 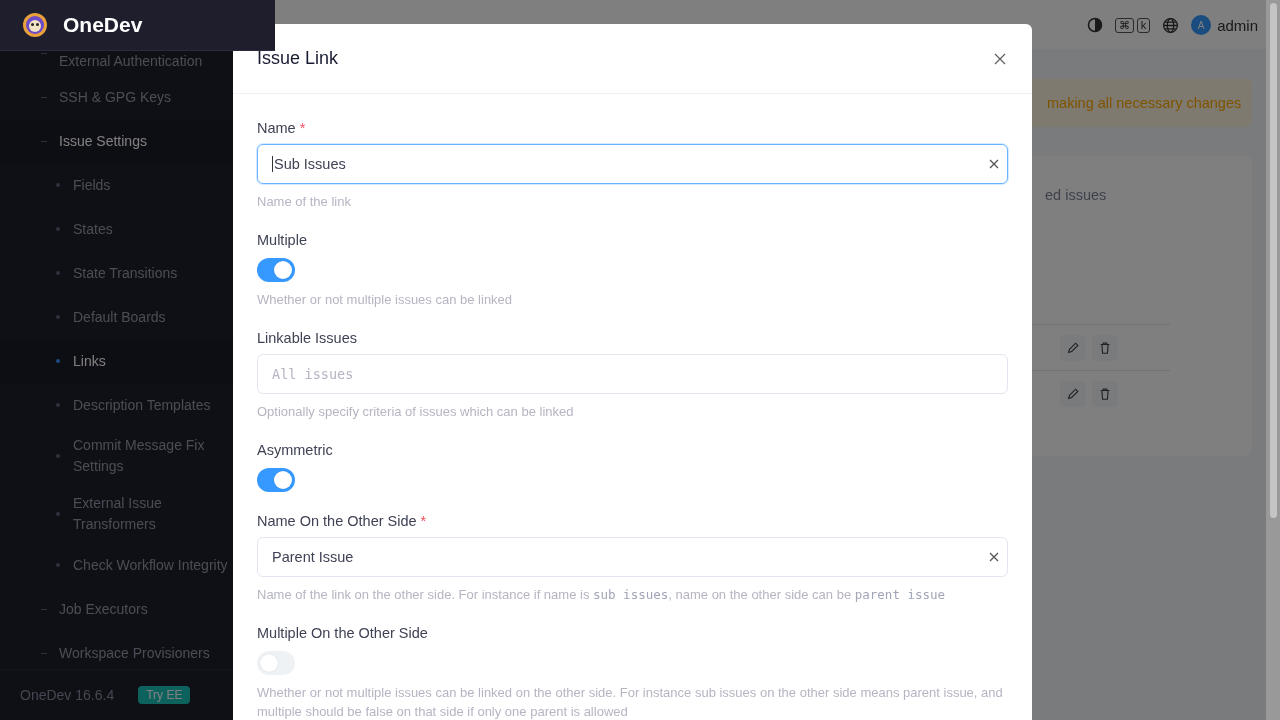 What do you see at coordinates (1076, 195) in the screenshot?
I see `card-text: ed issues` at bounding box center [1076, 195].